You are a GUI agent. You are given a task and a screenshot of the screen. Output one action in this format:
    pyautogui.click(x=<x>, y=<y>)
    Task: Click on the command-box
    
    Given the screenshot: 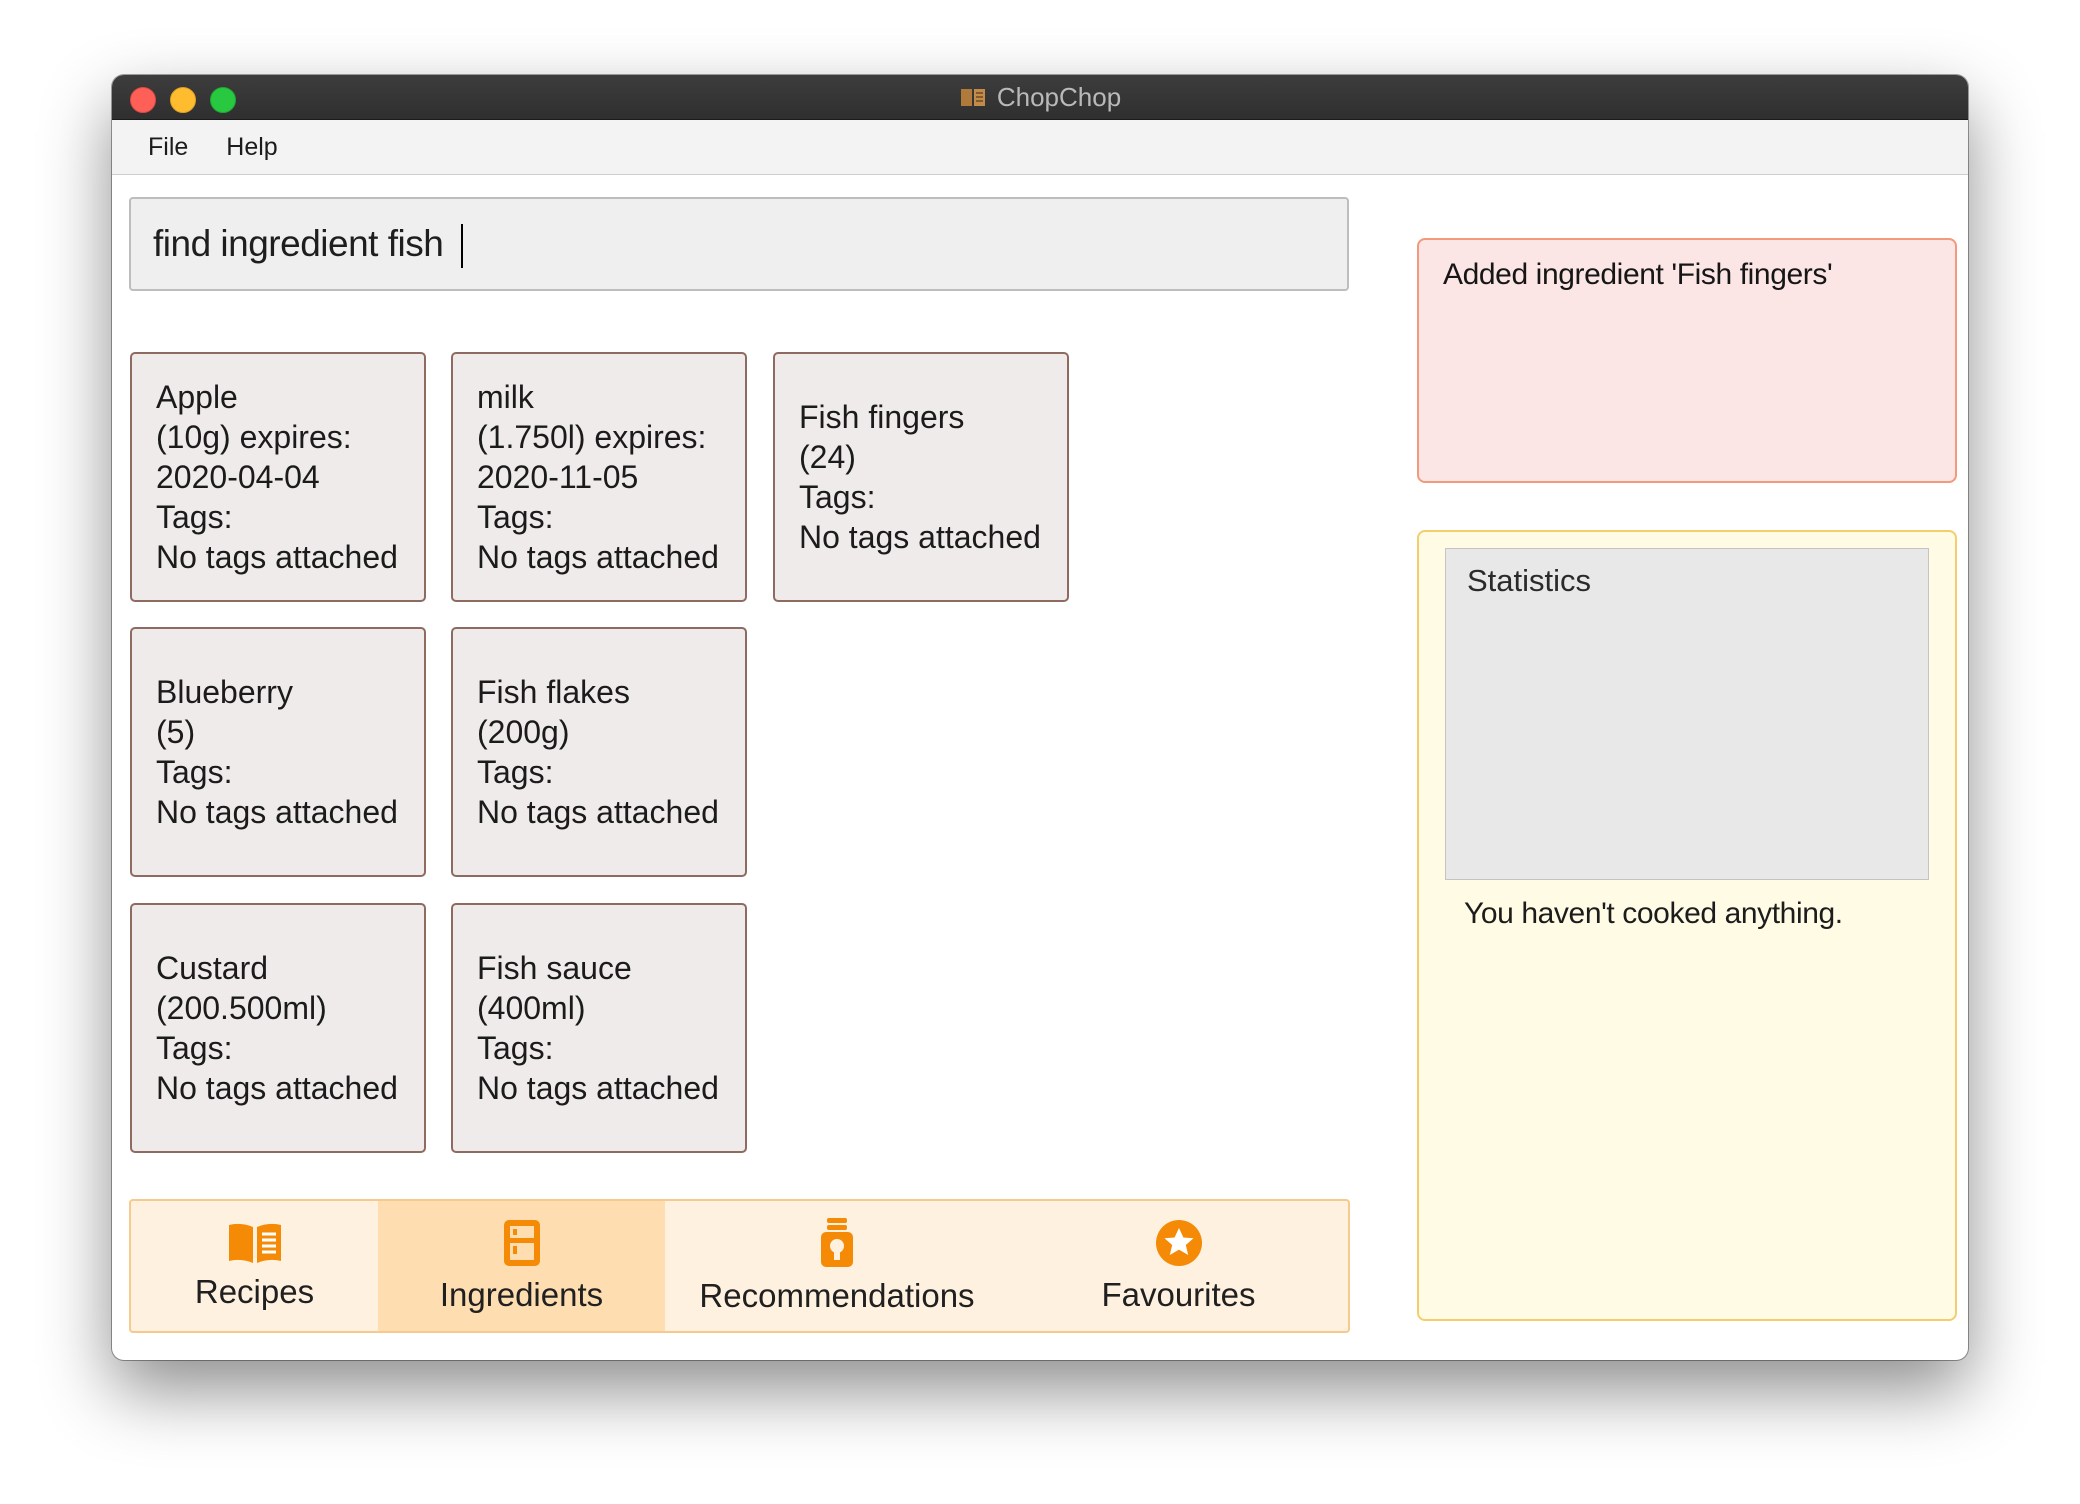 What is the action you would take?
    pyautogui.click(x=739, y=244)
    